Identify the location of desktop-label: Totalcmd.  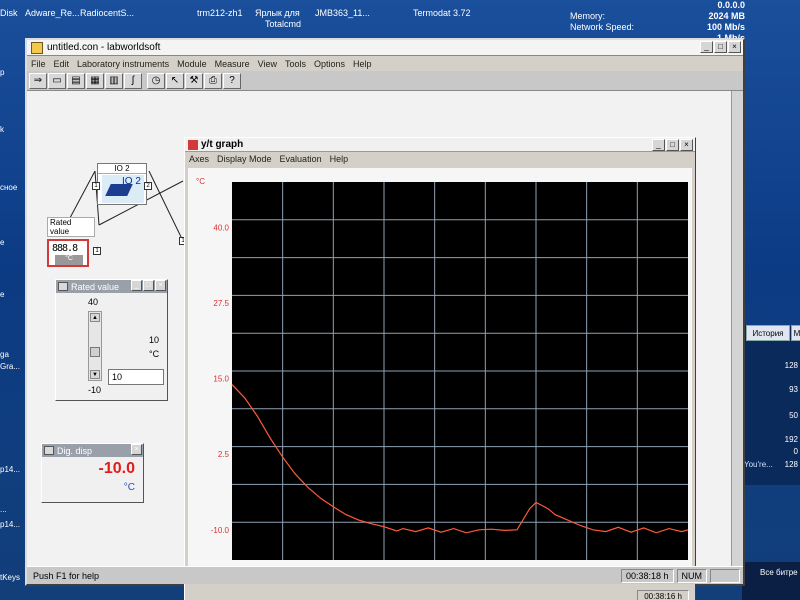
(283, 24).